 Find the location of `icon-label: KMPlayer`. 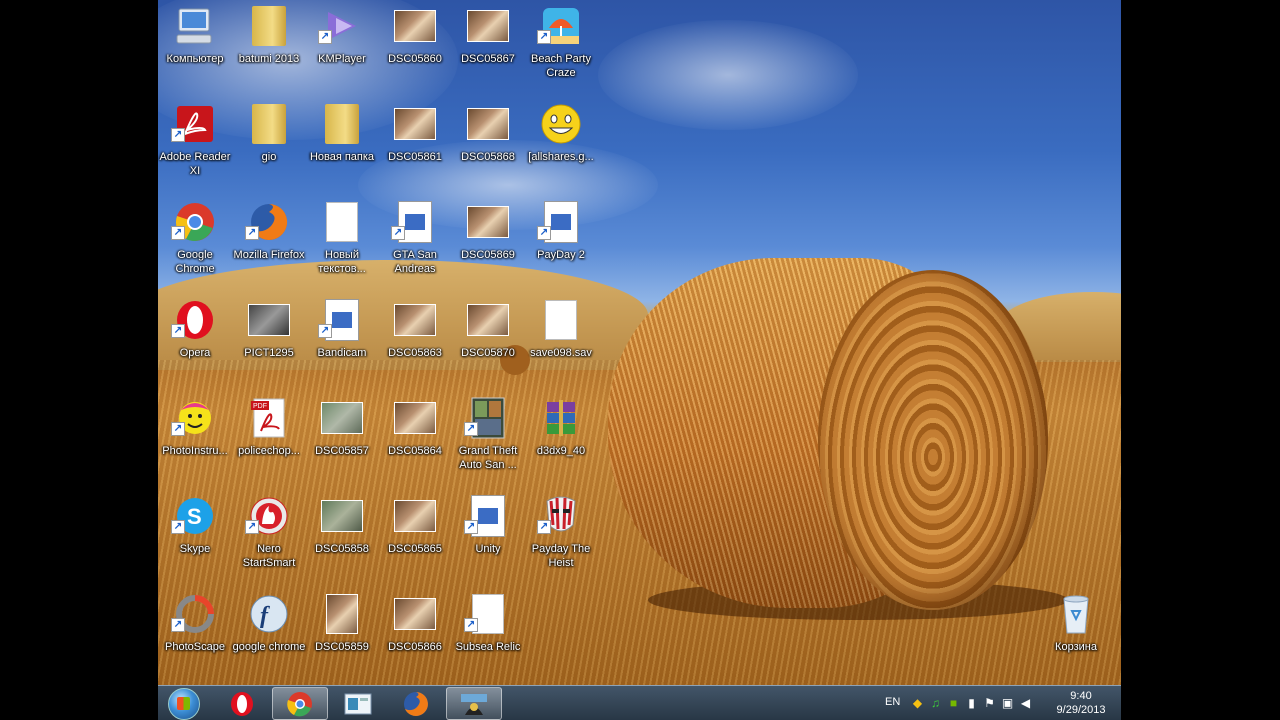

icon-label: KMPlayer is located at coordinates (342, 59).